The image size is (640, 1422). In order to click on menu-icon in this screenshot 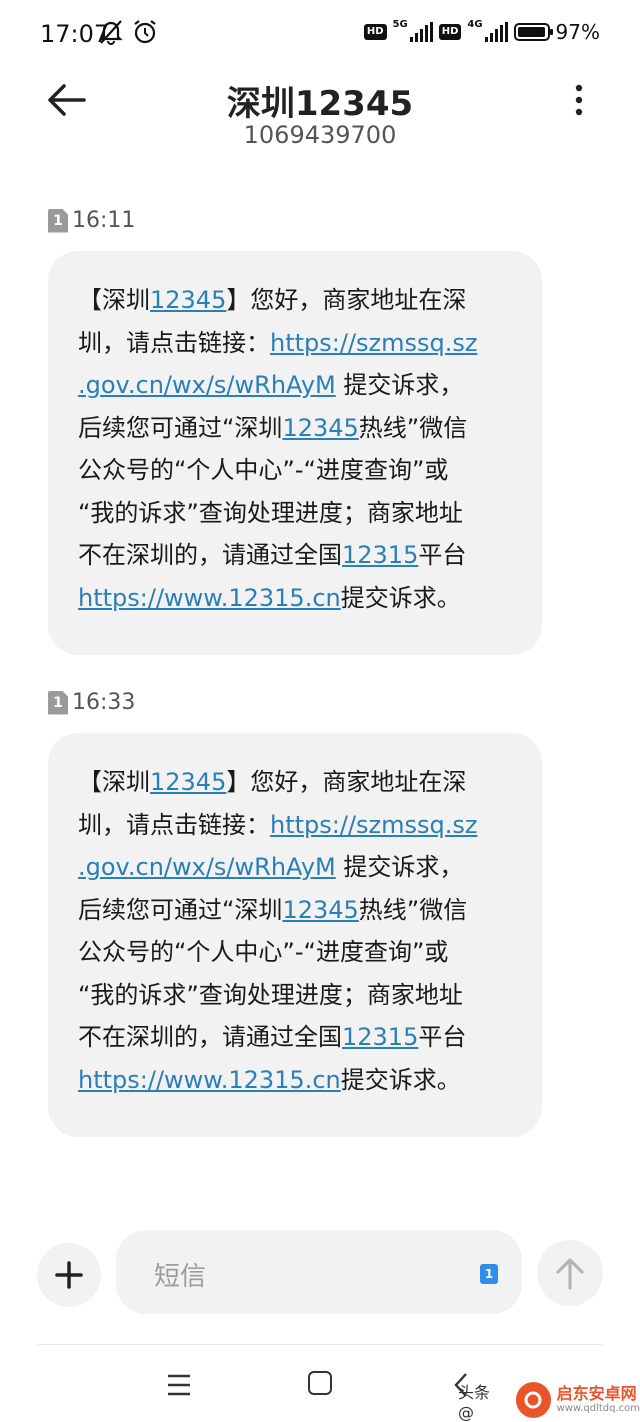, I will do `click(179, 1385)`.